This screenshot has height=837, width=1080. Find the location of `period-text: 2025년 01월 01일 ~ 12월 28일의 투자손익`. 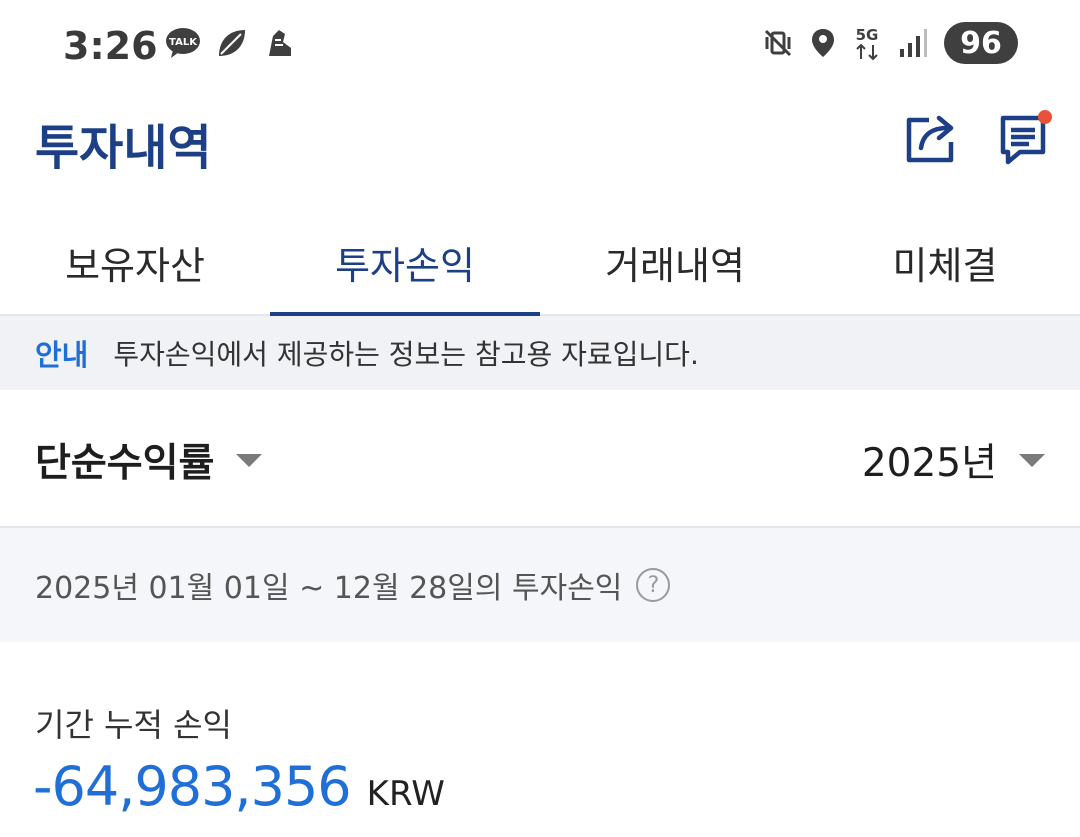

period-text: 2025년 01월 01일 ~ 12월 28일의 투자손익 is located at coordinates (329, 588).